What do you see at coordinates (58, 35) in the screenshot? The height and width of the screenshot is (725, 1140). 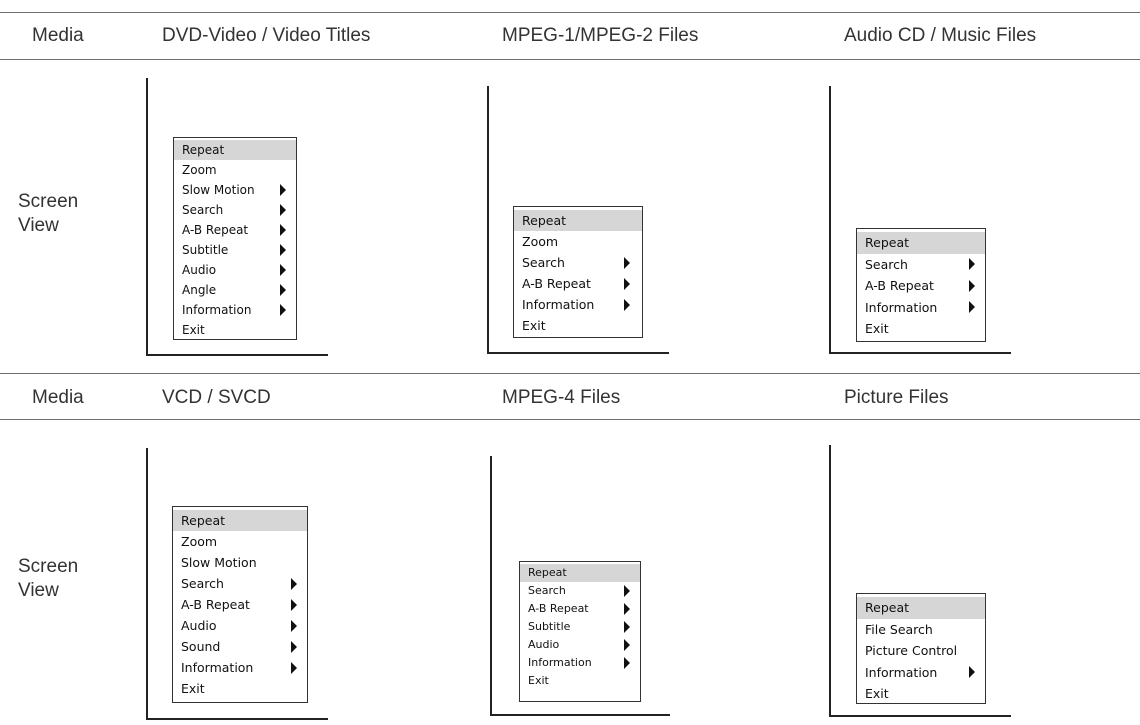 I see `media-label: Media` at bounding box center [58, 35].